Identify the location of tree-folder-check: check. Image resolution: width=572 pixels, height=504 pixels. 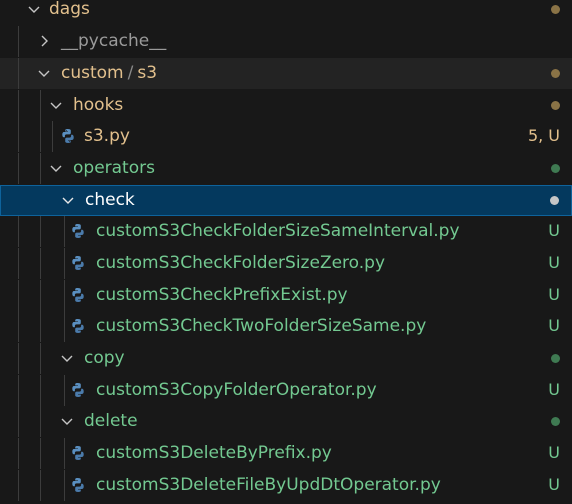
(286, 200).